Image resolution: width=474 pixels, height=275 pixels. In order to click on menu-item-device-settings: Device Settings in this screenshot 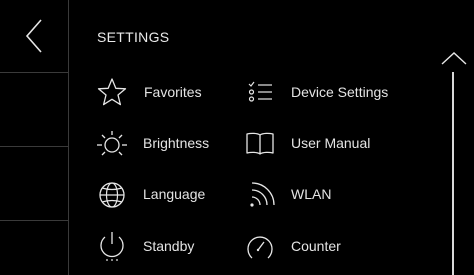, I will do `click(324, 92)`.